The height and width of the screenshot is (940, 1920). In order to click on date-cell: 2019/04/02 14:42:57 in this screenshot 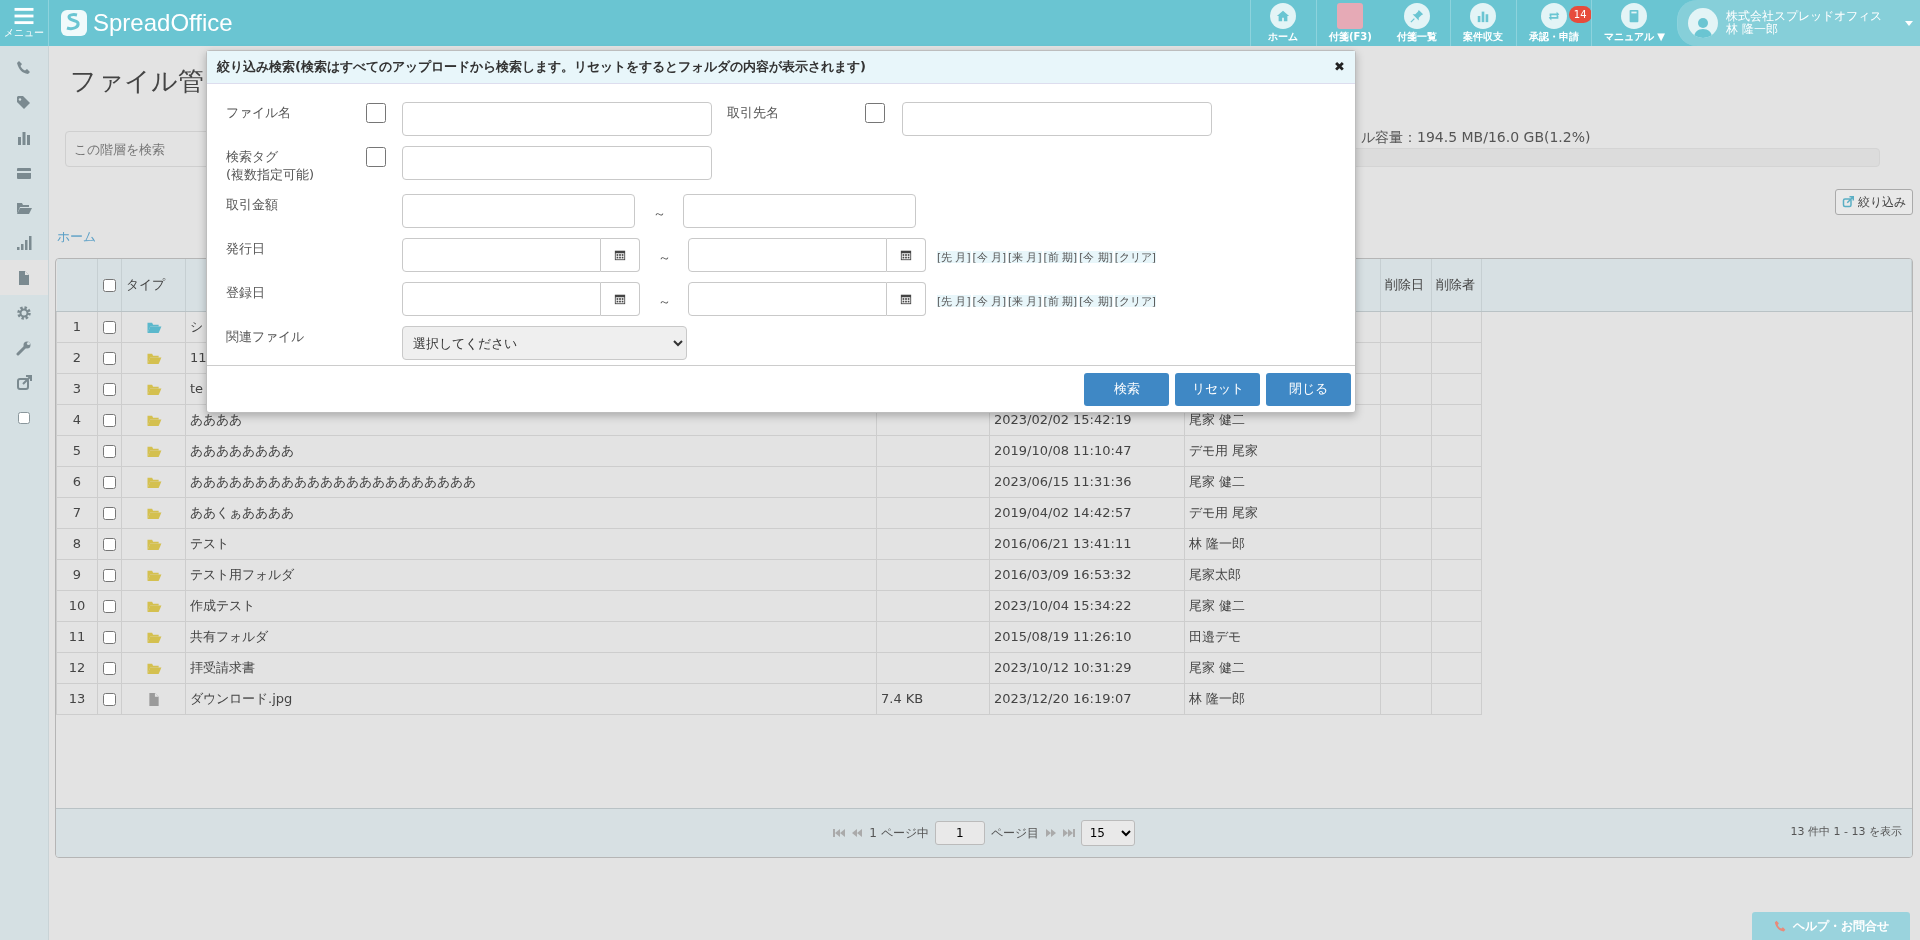, I will do `click(1063, 513)`.